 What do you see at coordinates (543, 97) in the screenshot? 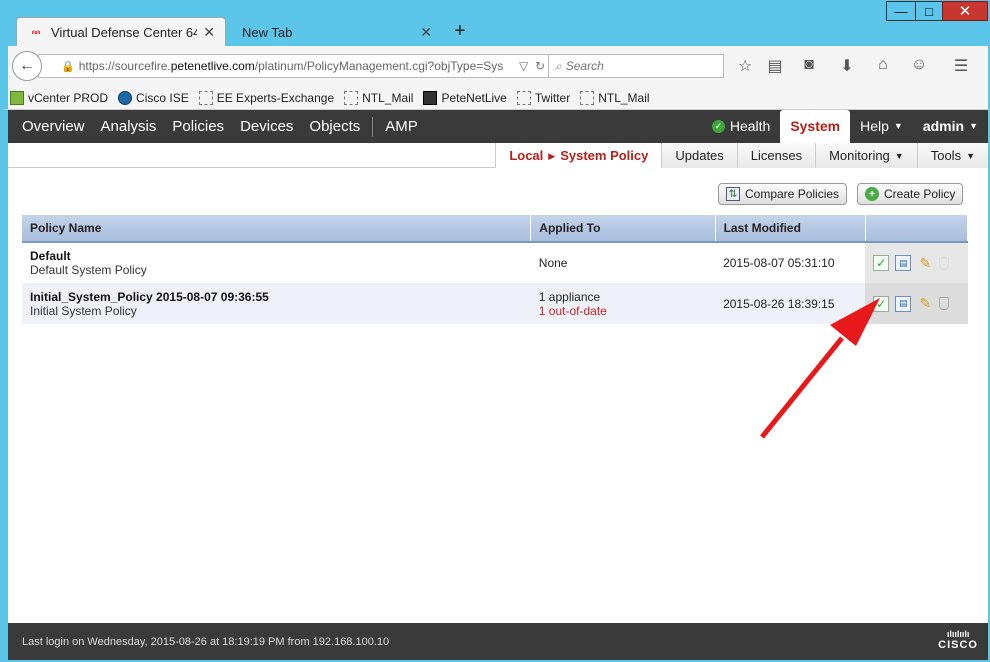
I see `bookmark-item: Twitter` at bounding box center [543, 97].